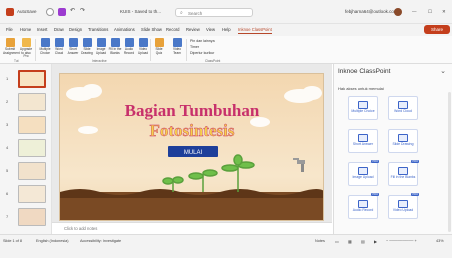 The height and width of the screenshot is (258, 452). I want to click on ribbon-small-item: Pin dan lainnya, so click(202, 41).